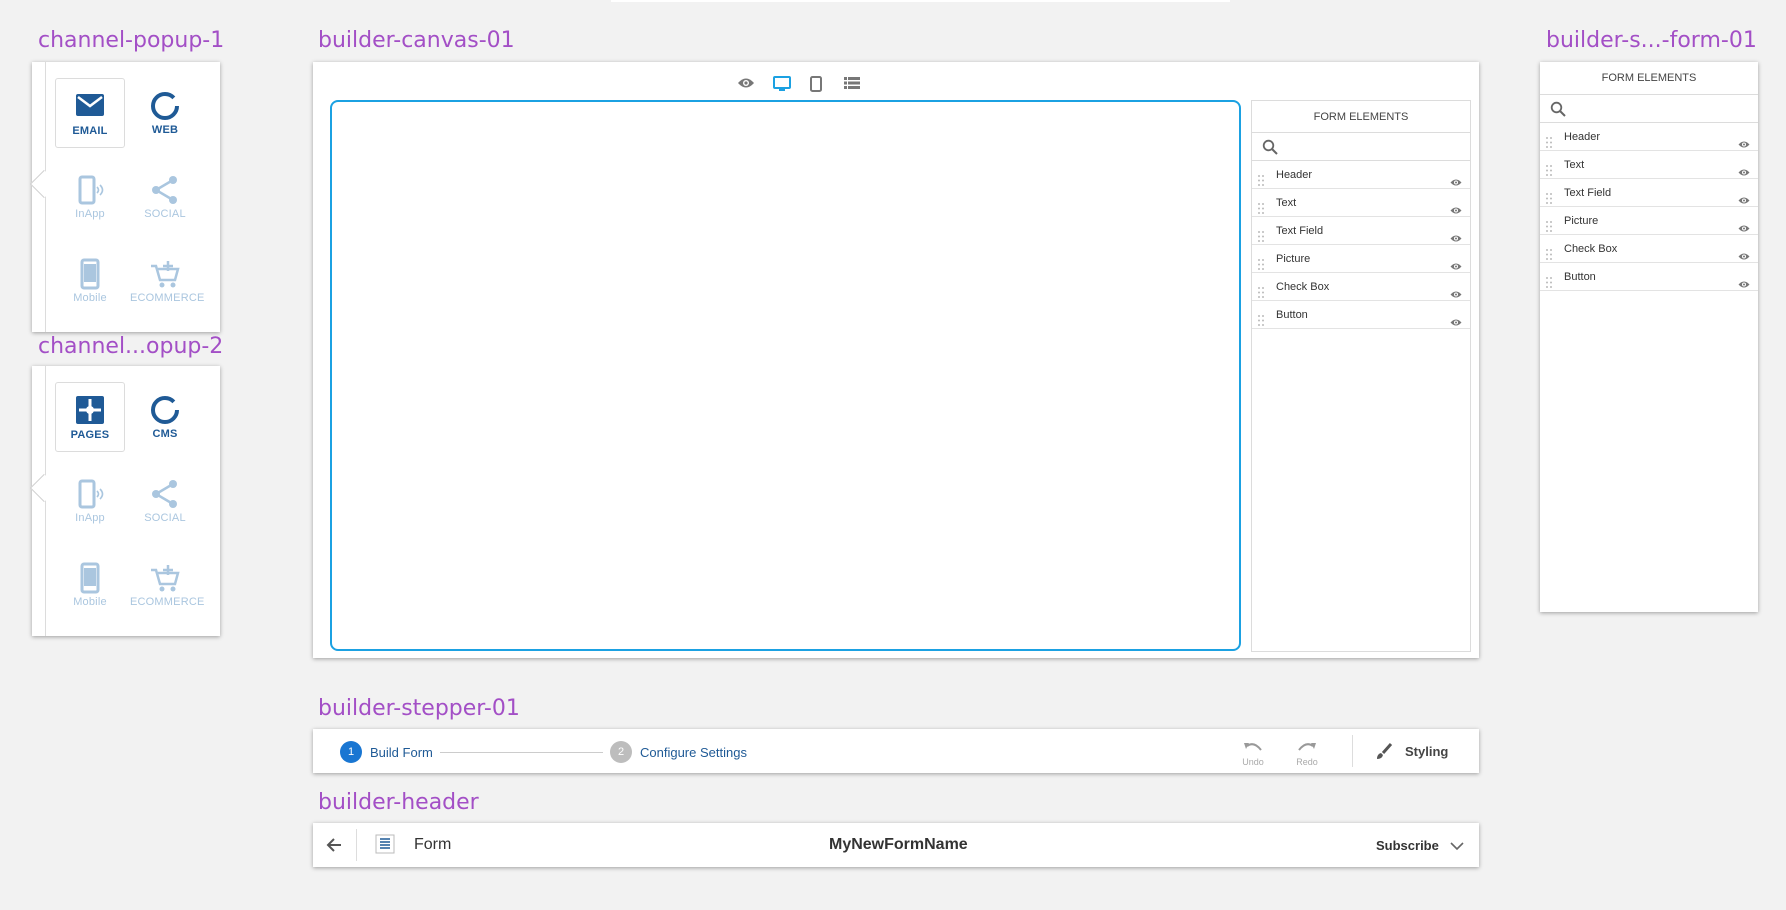  Describe the element at coordinates (1457, 847) in the screenshot. I see `chevron-down-icon` at that location.